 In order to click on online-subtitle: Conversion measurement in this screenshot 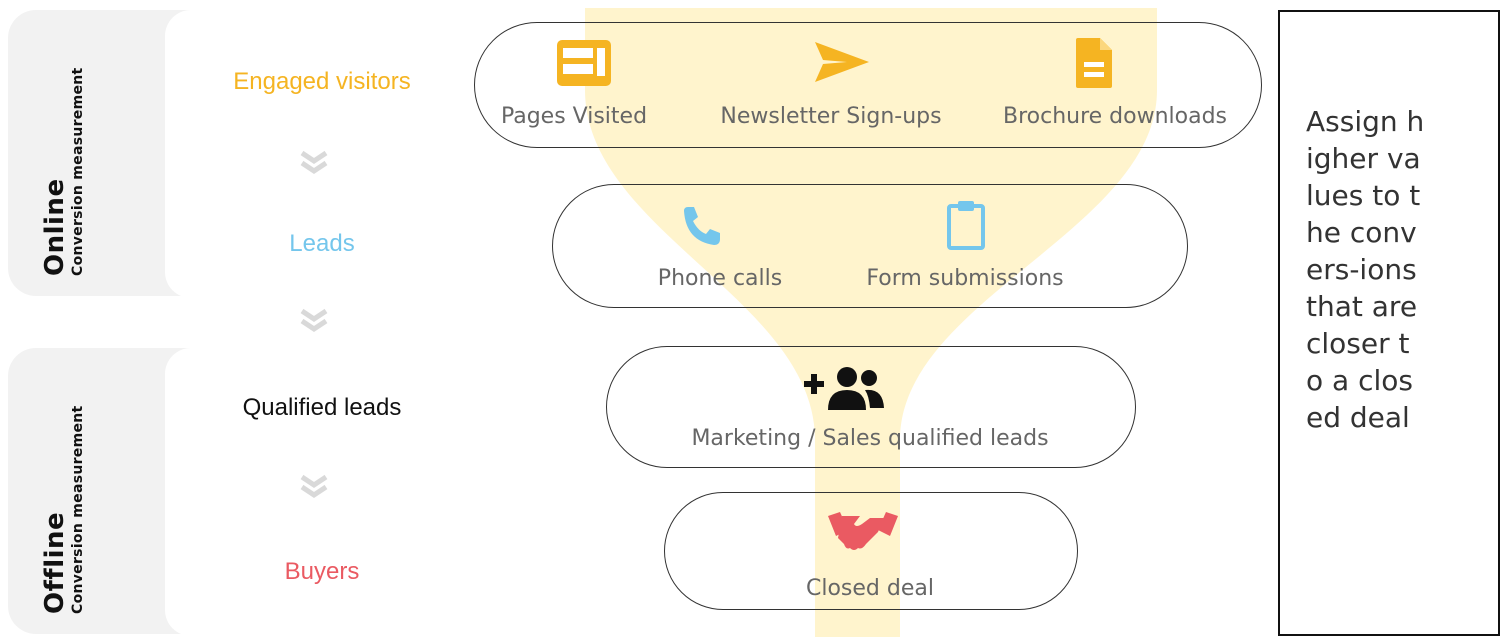, I will do `click(78, 171)`.